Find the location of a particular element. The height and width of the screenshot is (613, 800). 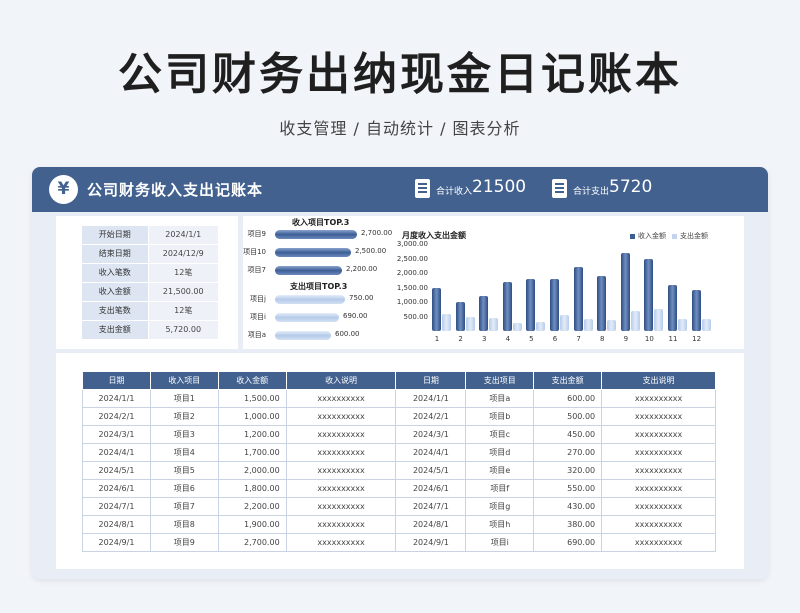

table-cell: 320.00 is located at coordinates (568, 470).